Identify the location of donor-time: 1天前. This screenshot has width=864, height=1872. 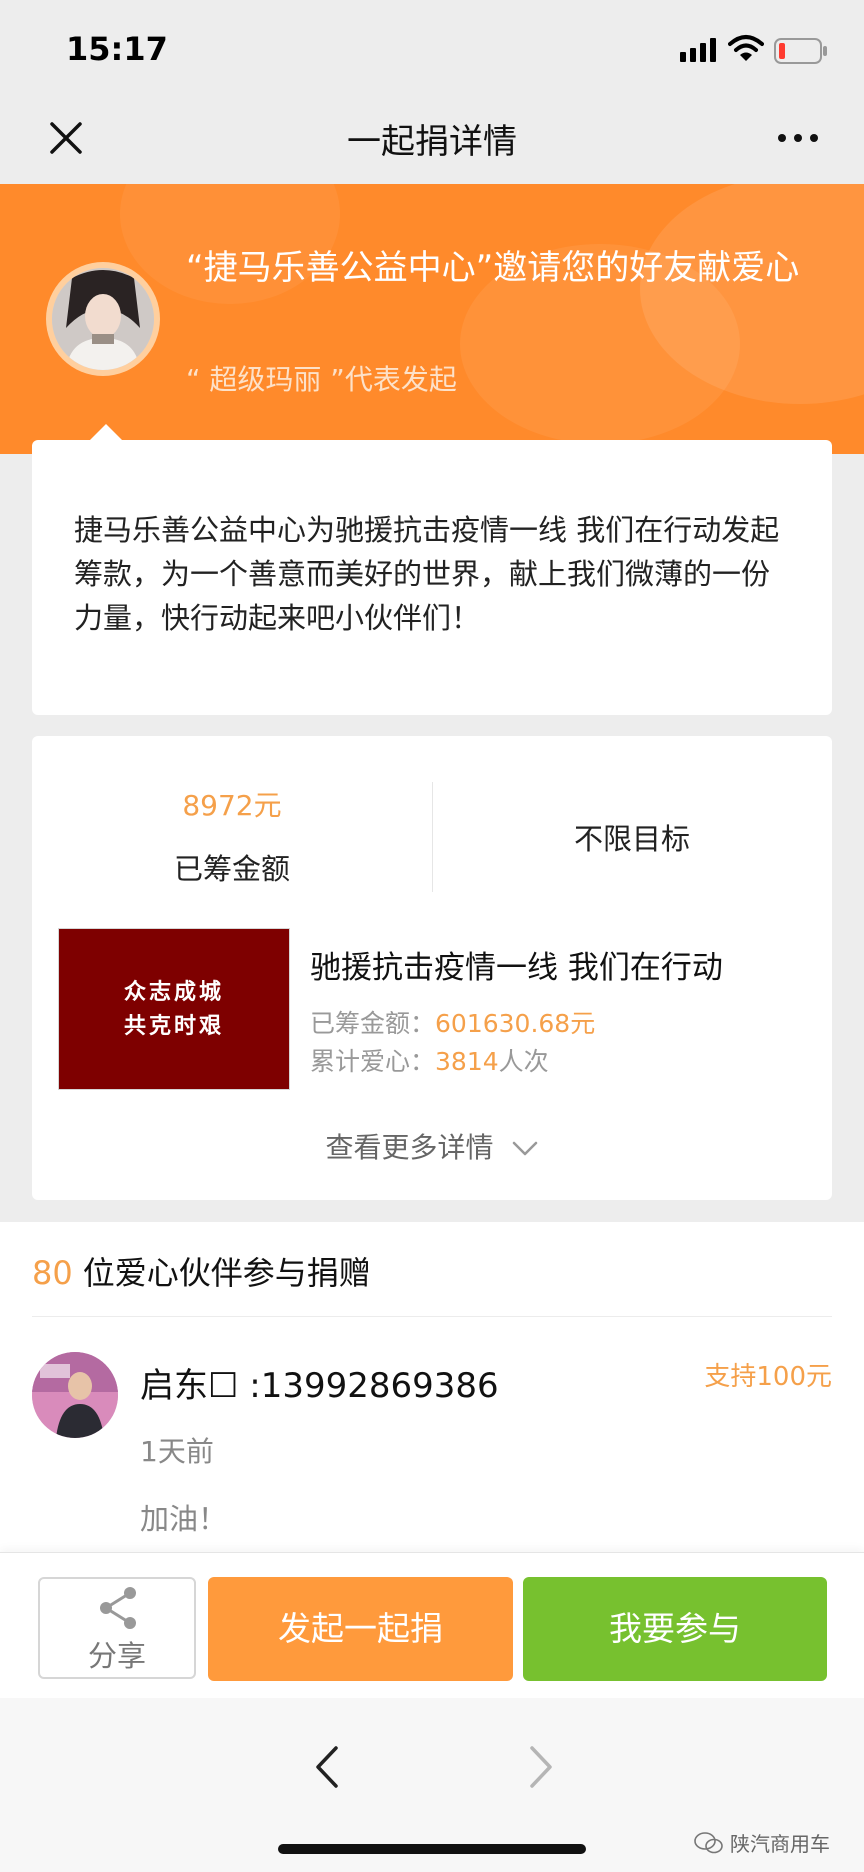
(177, 1451).